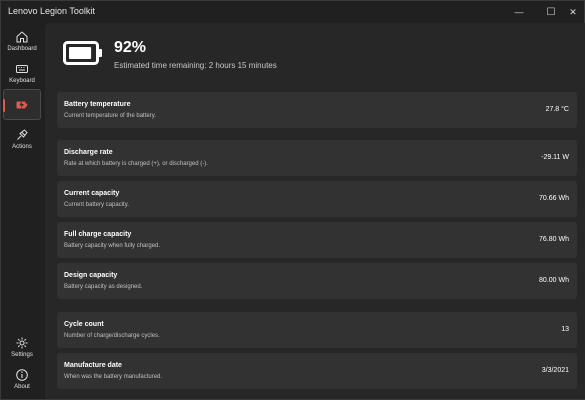 This screenshot has width=585, height=400. I want to click on card-title: Discharge rate, so click(88, 152).